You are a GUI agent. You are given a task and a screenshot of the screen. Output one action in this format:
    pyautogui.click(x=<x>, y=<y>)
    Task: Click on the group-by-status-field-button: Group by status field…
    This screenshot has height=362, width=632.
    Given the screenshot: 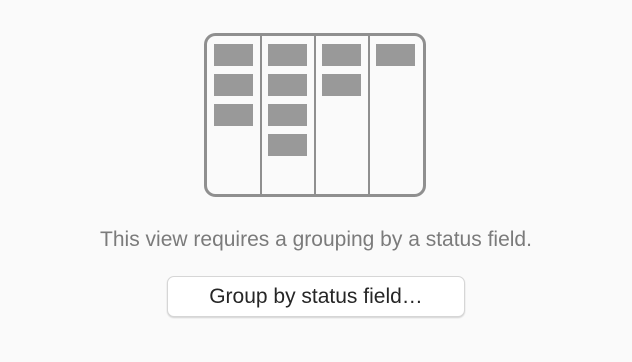 What is the action you would take?
    pyautogui.click(x=316, y=296)
    